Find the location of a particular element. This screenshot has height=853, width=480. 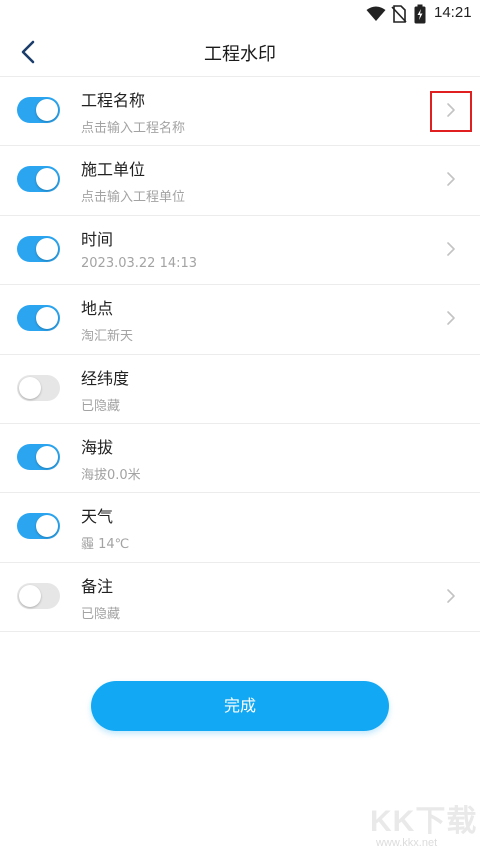

battery-icon is located at coordinates (420, 16).